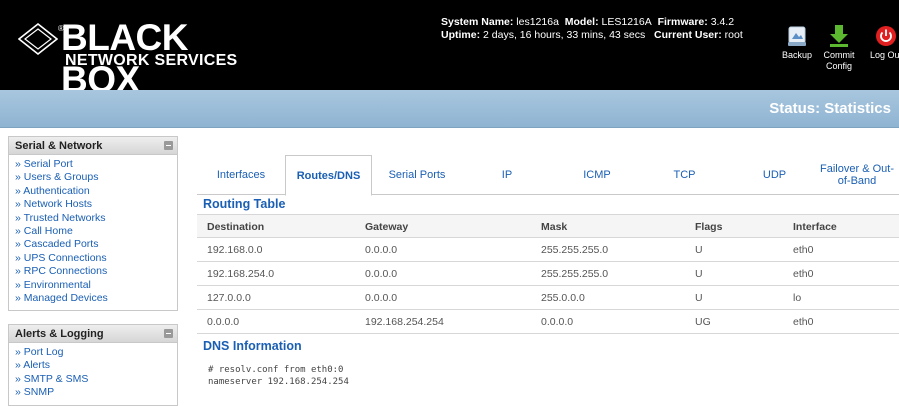 The height and width of the screenshot is (406, 899). Describe the element at coordinates (38, 39) in the screenshot. I see `logo-diamond-icon` at that location.